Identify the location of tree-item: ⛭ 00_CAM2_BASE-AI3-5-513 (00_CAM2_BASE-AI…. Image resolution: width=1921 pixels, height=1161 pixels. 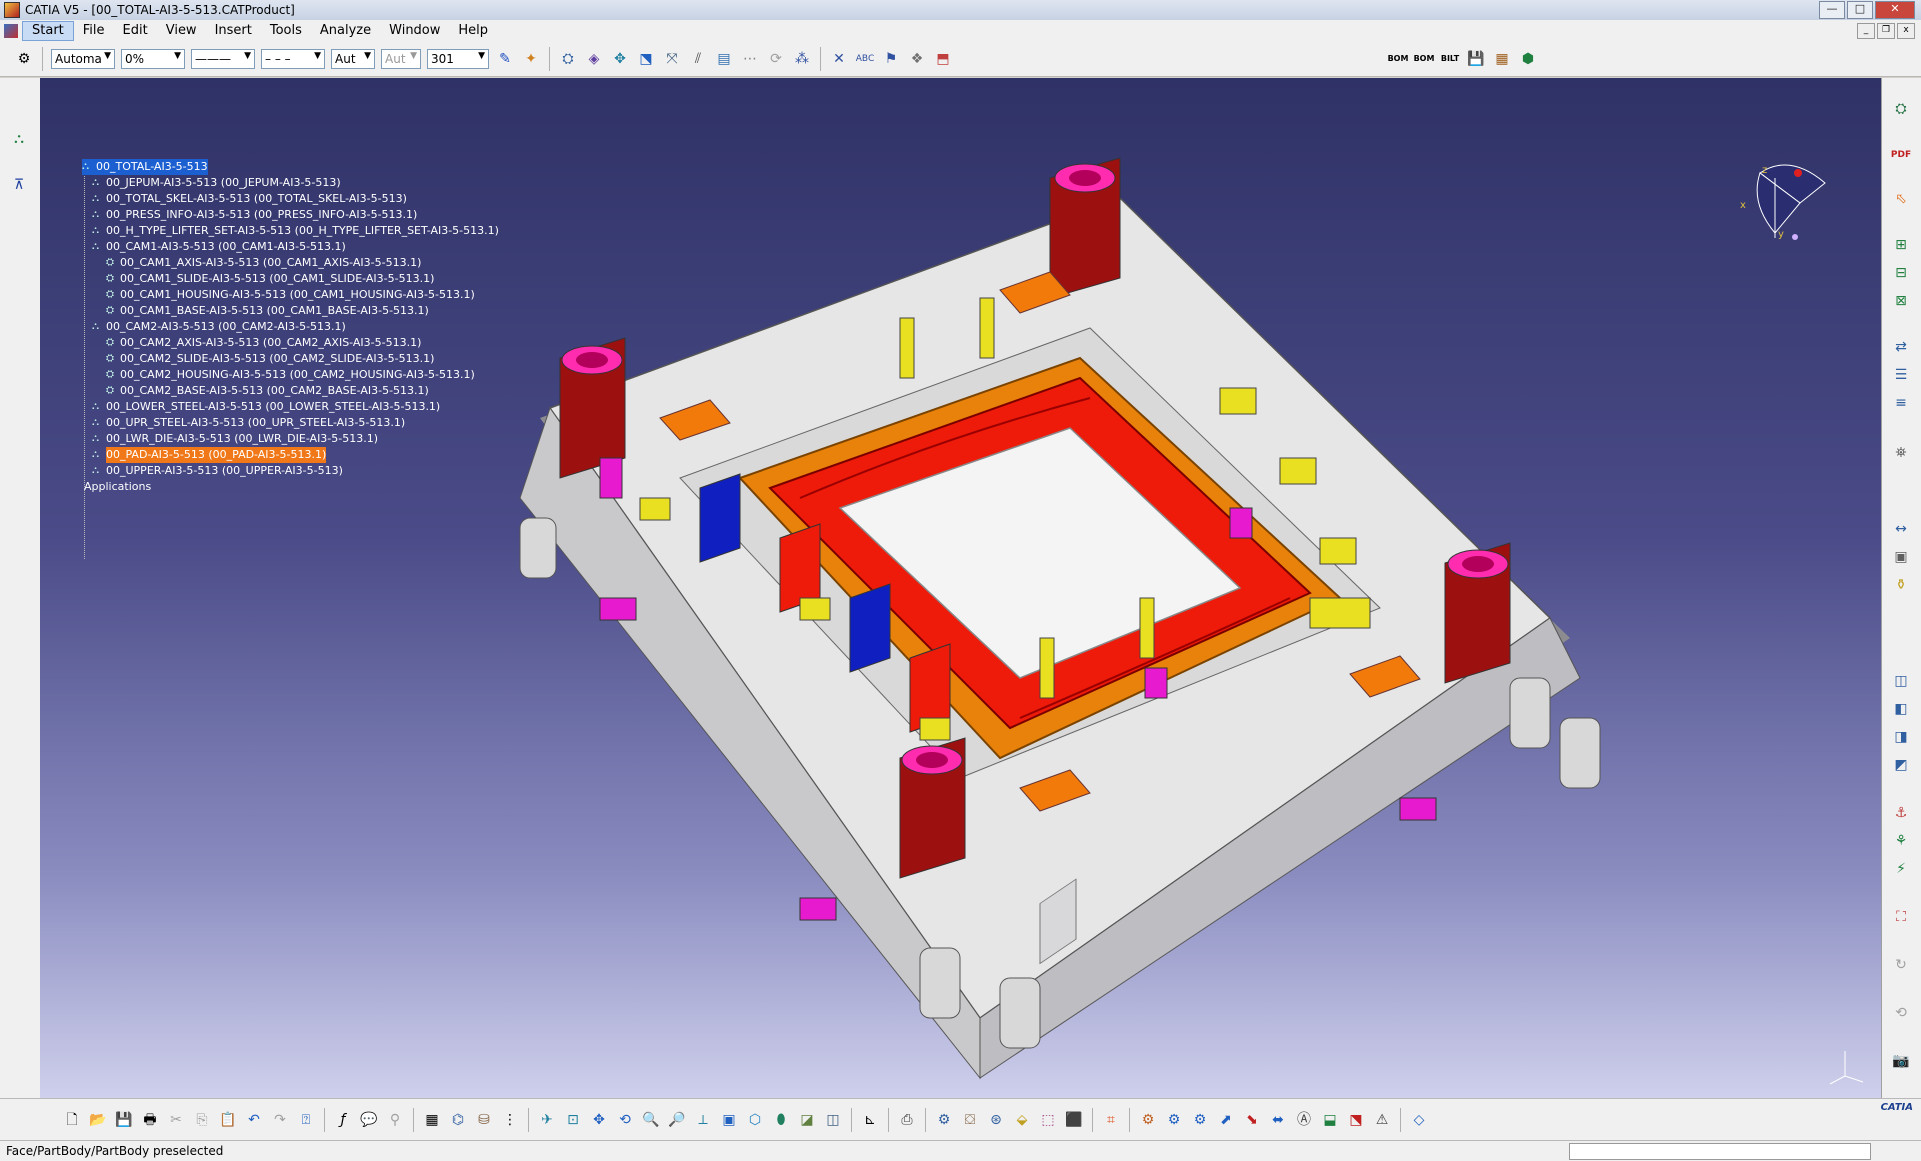
(267, 391).